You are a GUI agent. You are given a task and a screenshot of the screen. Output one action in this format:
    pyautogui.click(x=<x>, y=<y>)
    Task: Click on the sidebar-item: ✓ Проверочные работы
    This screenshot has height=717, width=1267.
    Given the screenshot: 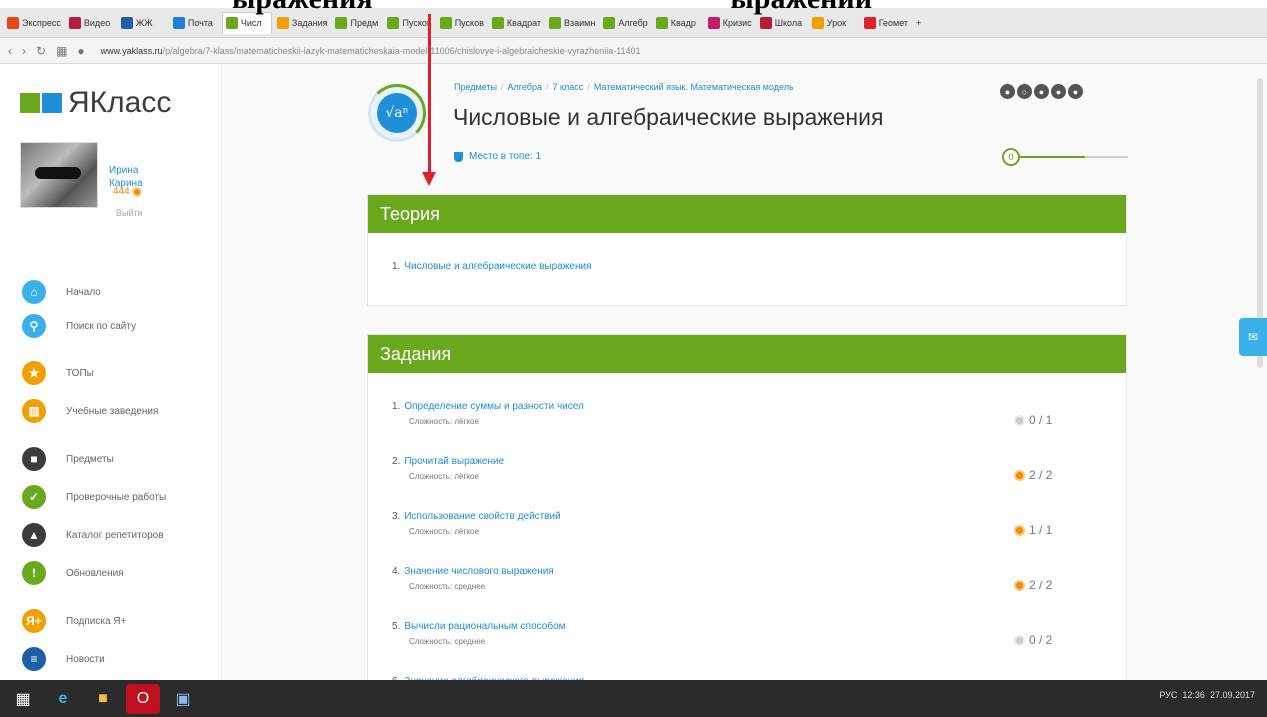 What is the action you would take?
    pyautogui.click(x=94, y=497)
    